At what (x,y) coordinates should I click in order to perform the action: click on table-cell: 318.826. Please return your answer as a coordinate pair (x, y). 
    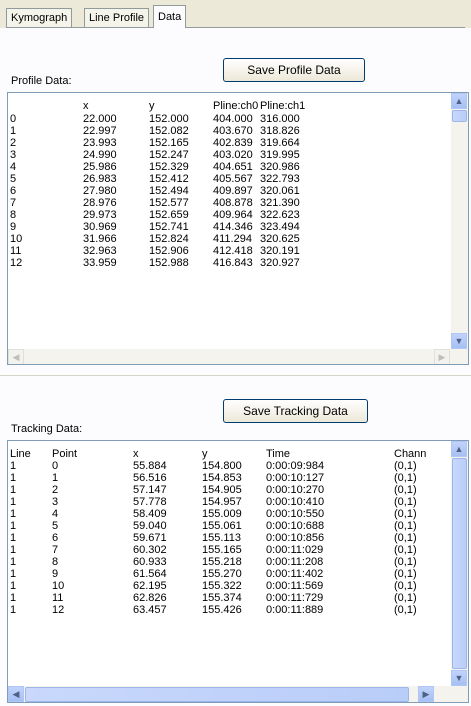
    Looking at the image, I should click on (280, 131).